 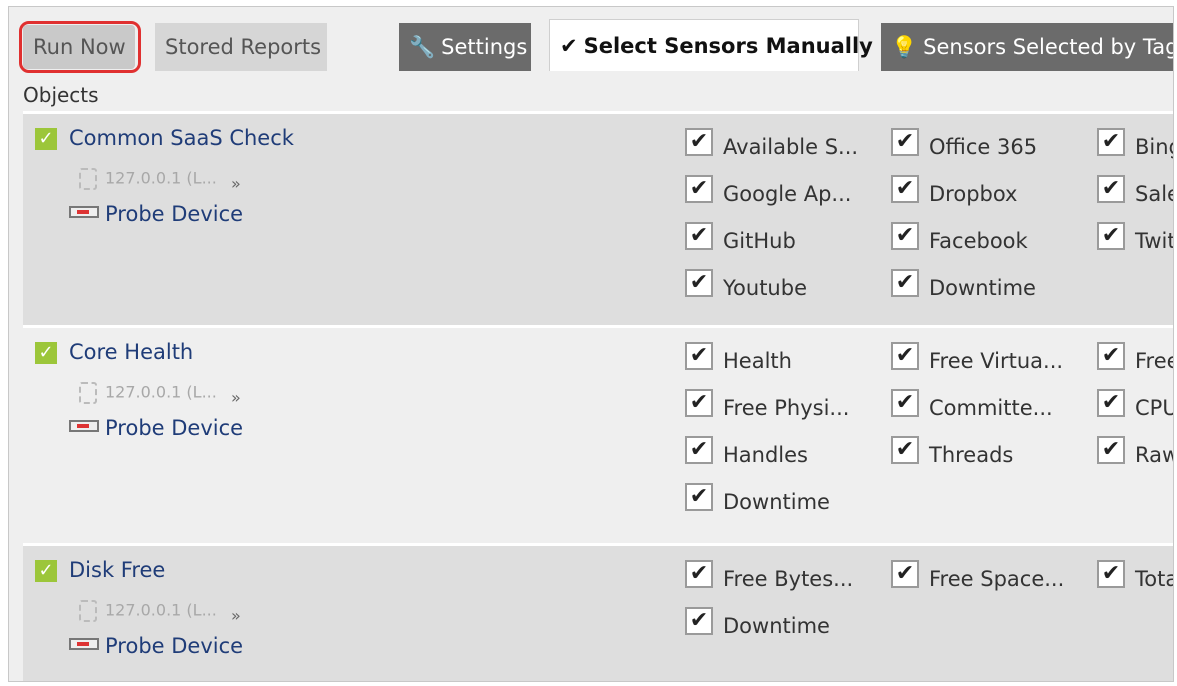 I want to click on sensor-checkbox-item: ✔ Youtube, so click(x=746, y=286).